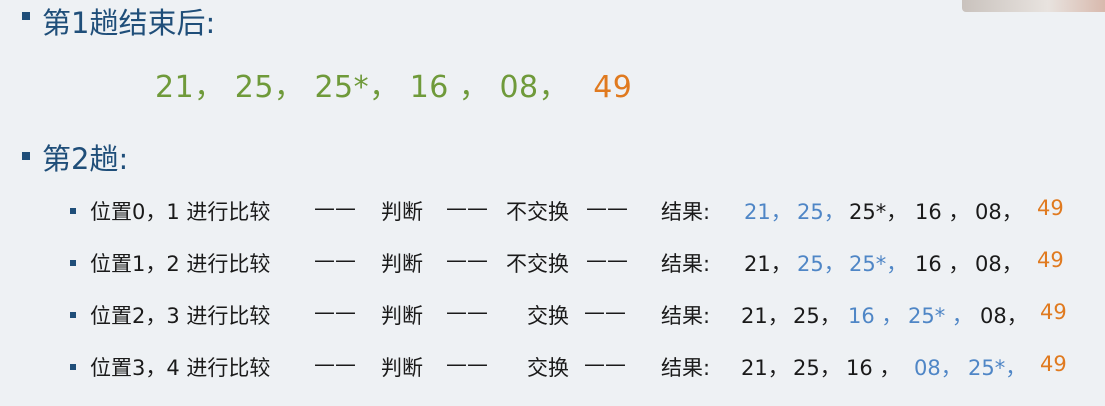  Describe the element at coordinates (85, 159) in the screenshot. I see `section2-title: 第2趟:` at that location.